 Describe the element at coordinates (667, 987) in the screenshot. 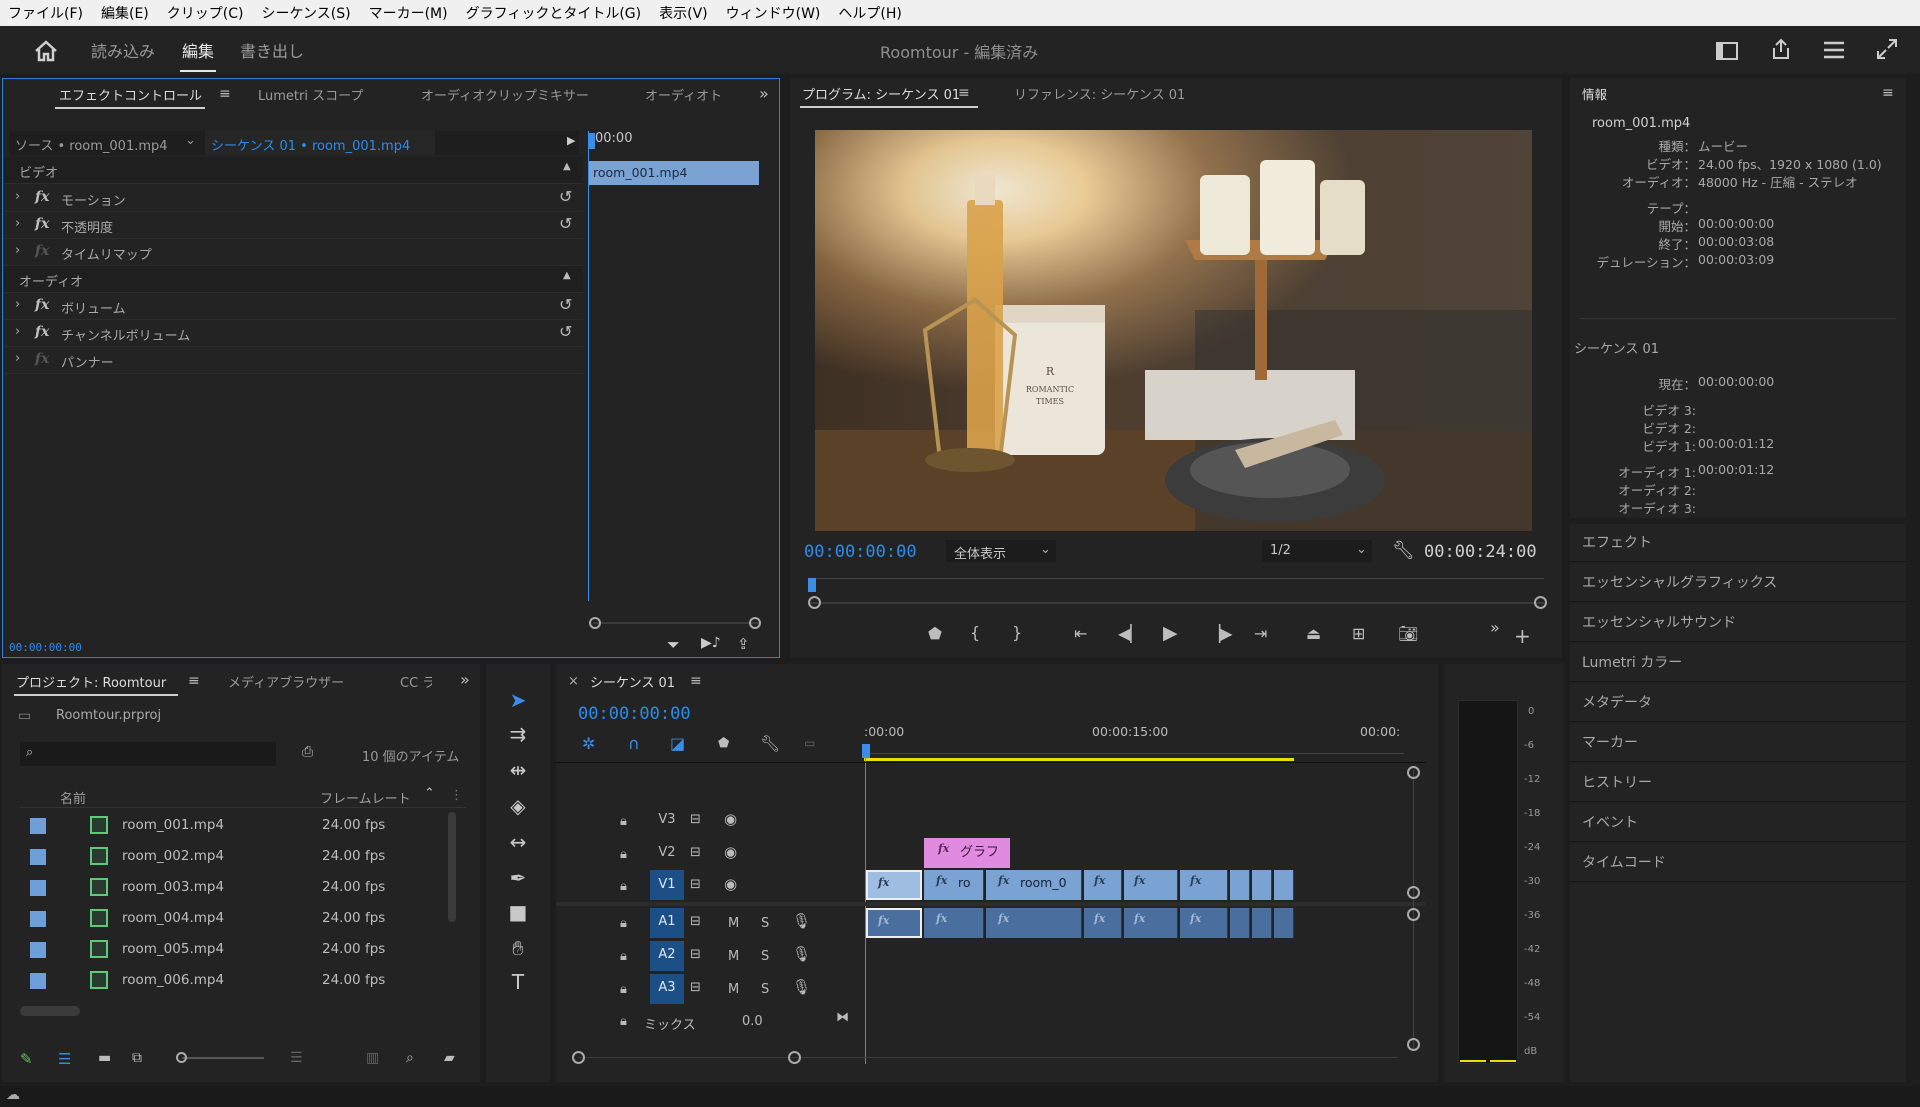

I see `track-a3: A3` at that location.